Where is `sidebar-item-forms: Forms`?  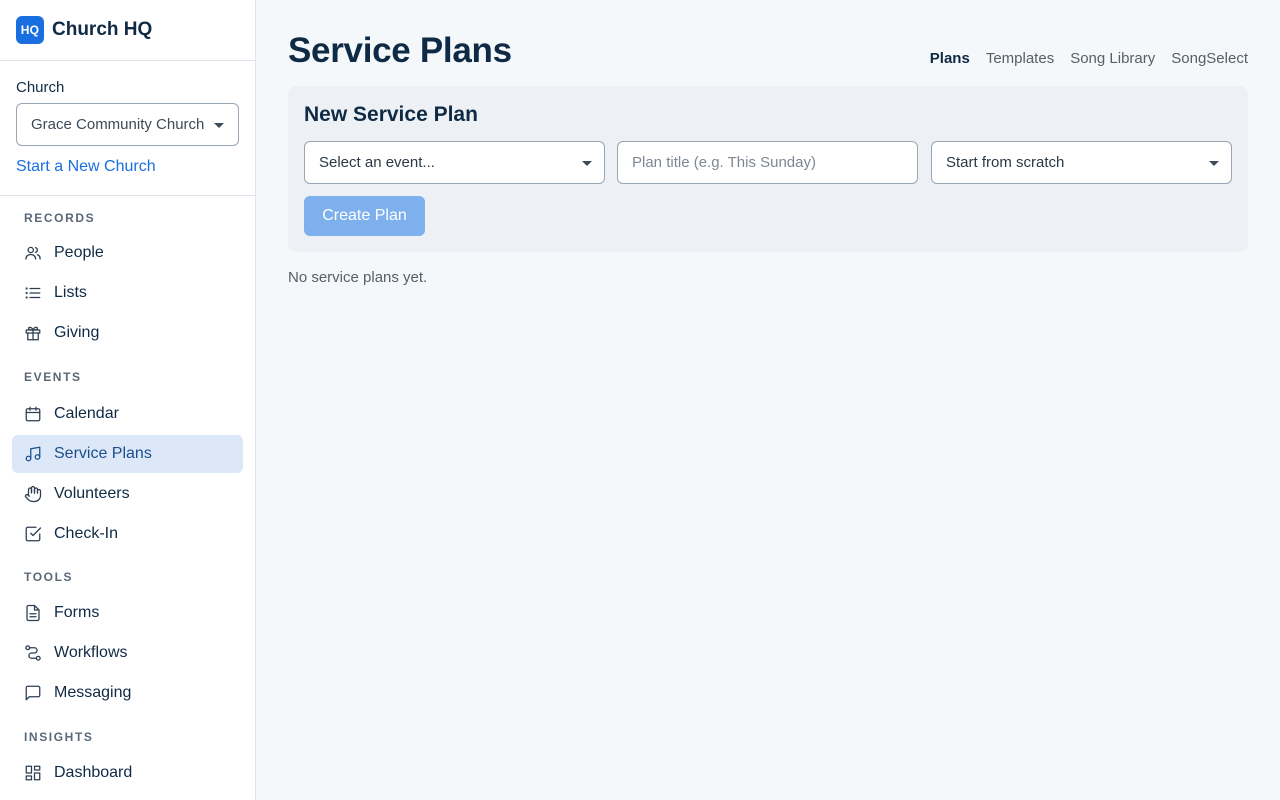
sidebar-item-forms: Forms is located at coordinates (127, 613).